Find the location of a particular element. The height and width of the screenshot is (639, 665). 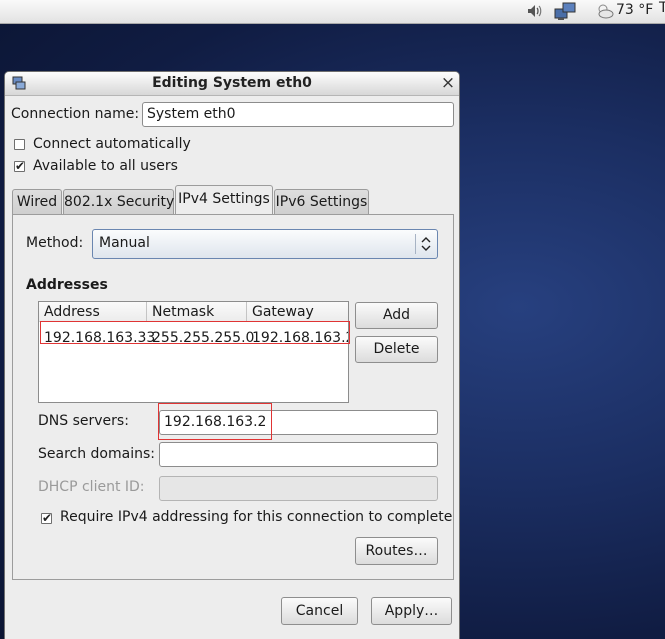

combo-separator is located at coordinates (415, 244).